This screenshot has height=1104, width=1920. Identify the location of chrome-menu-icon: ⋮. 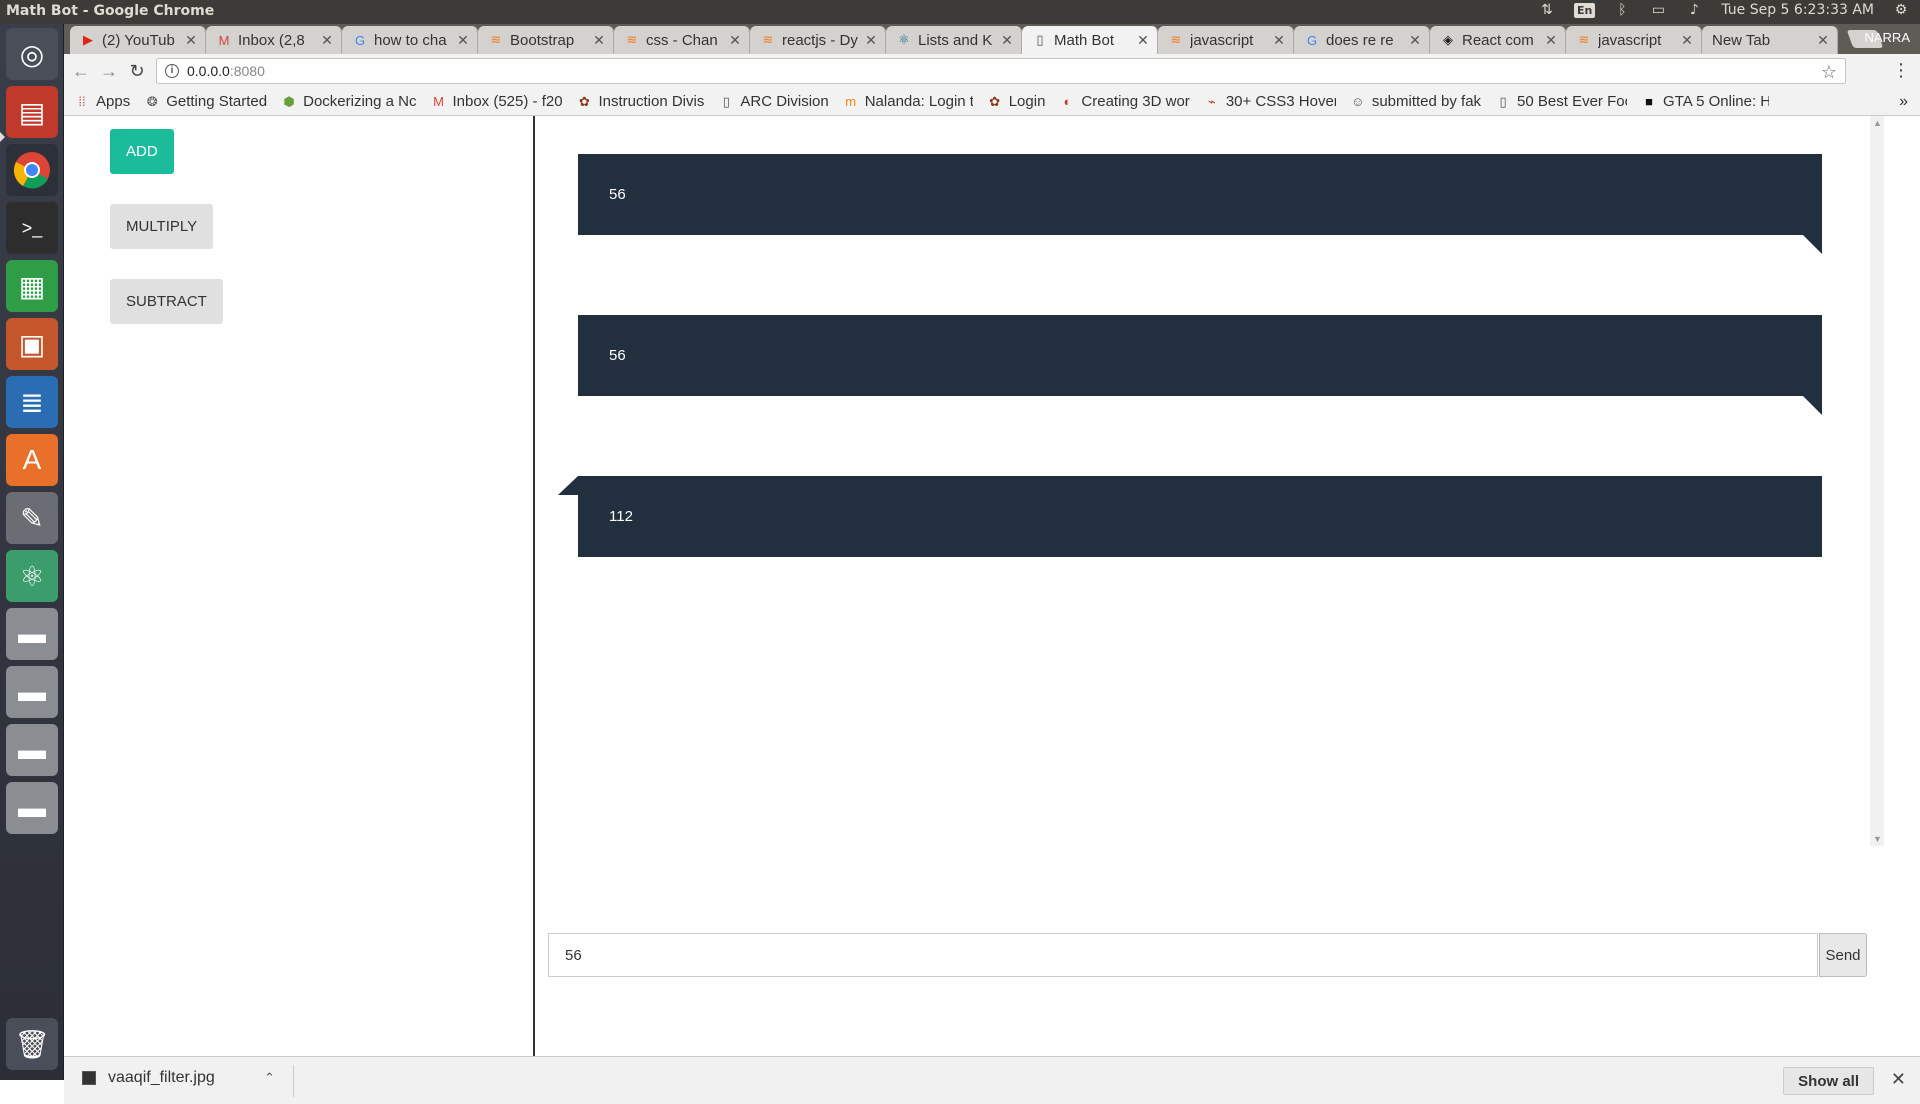
(1901, 70).